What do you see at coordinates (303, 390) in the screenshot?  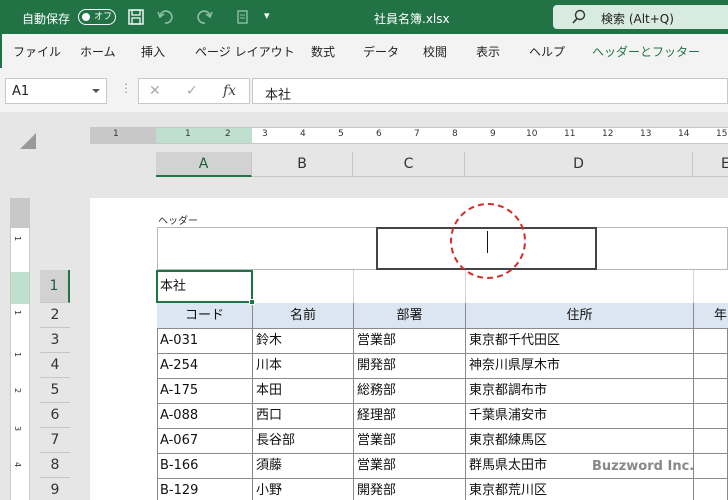 I see `table-cell: 本田` at bounding box center [303, 390].